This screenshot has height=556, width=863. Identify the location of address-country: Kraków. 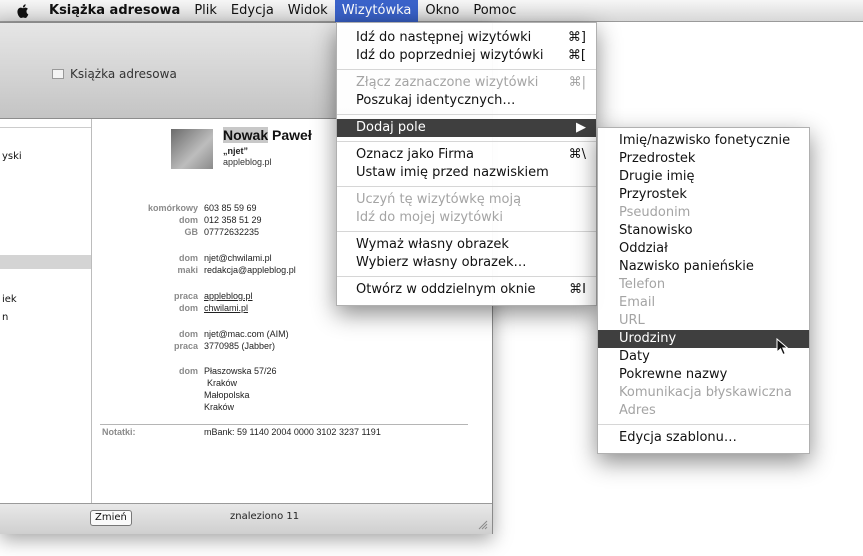
(219, 407).